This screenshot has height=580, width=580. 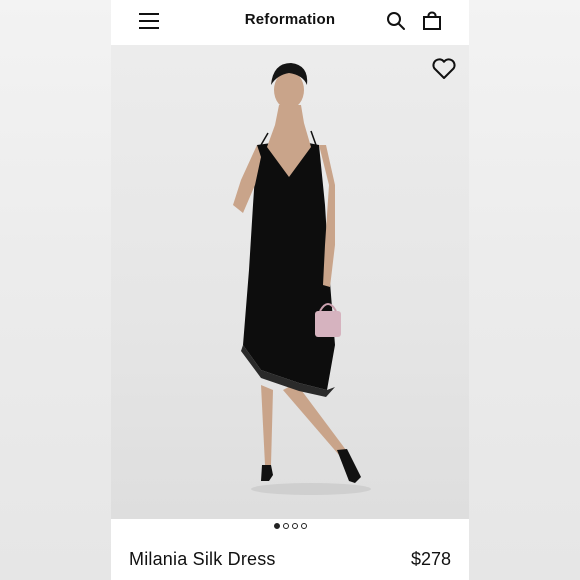 I want to click on shopping-bag-icon, so click(x=432, y=21).